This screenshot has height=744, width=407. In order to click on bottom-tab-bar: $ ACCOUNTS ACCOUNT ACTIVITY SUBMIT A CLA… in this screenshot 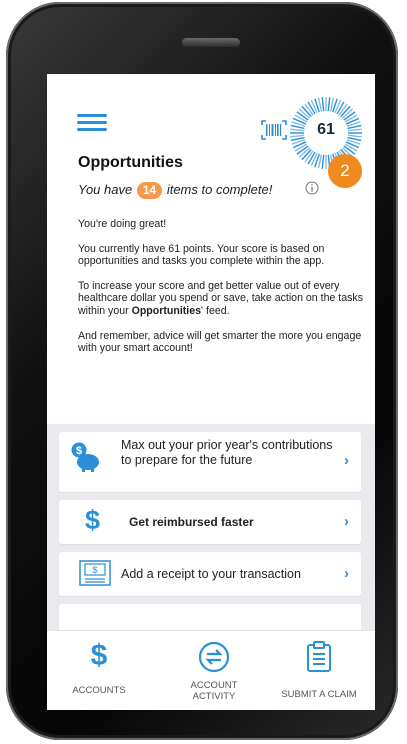, I will do `click(211, 670)`.